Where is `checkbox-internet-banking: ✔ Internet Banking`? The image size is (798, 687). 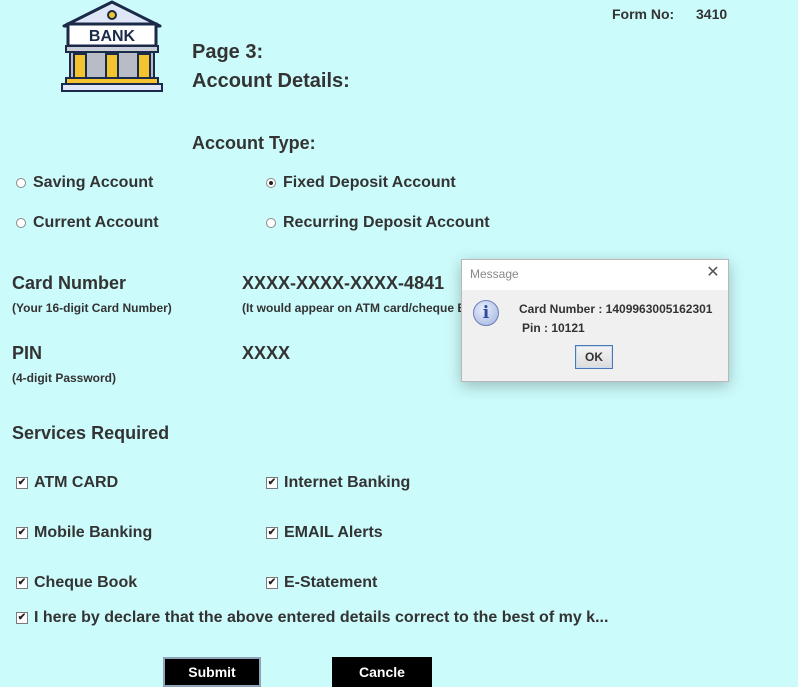
checkbox-internet-banking: ✔ Internet Banking is located at coordinates (338, 483).